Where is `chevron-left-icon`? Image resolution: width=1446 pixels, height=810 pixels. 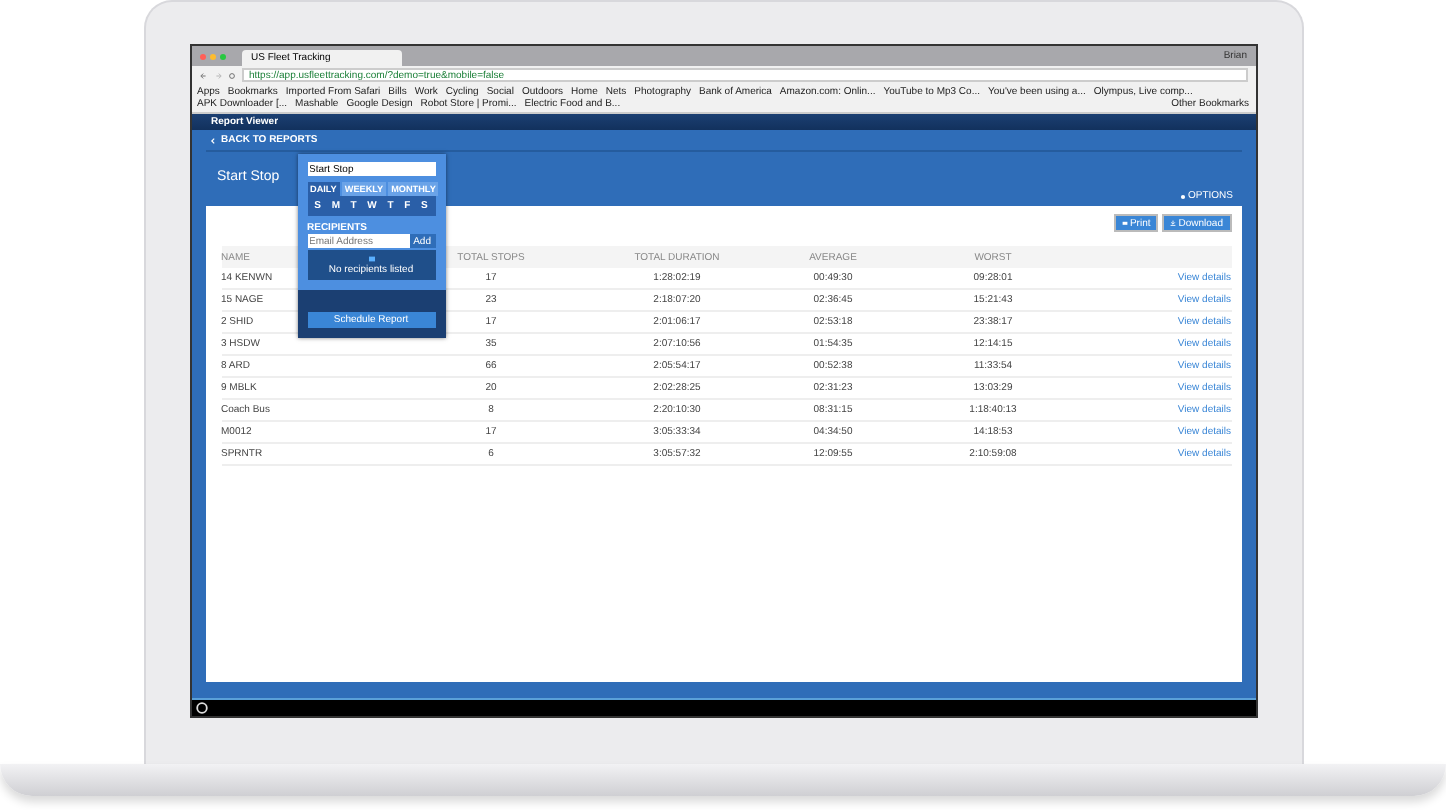 chevron-left-icon is located at coordinates (212, 140).